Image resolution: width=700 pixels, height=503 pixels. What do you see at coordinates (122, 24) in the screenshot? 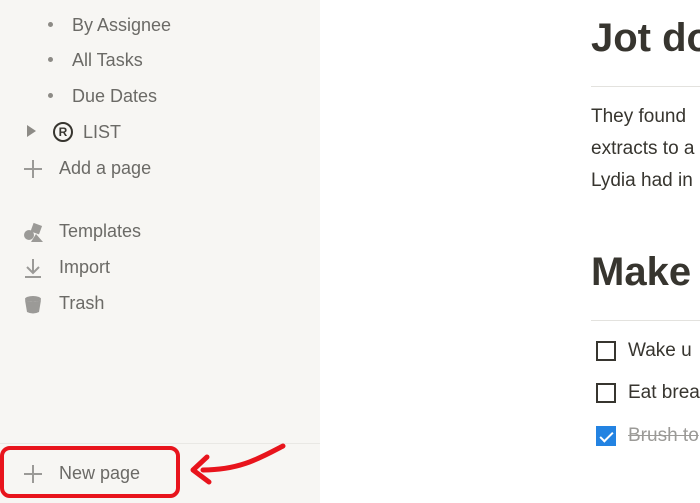
I see `sidebar-item-label: By Assignee` at bounding box center [122, 24].